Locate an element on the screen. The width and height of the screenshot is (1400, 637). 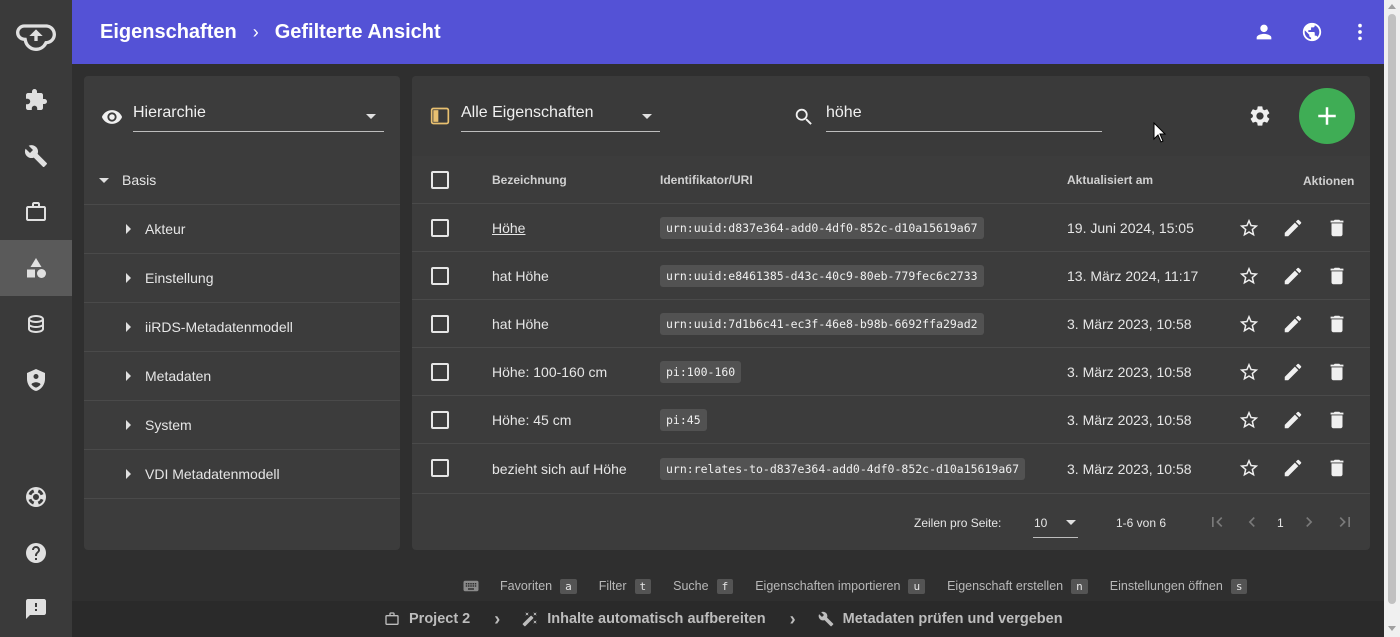
rows-per-page-select: 10 is located at coordinates (1055, 523).